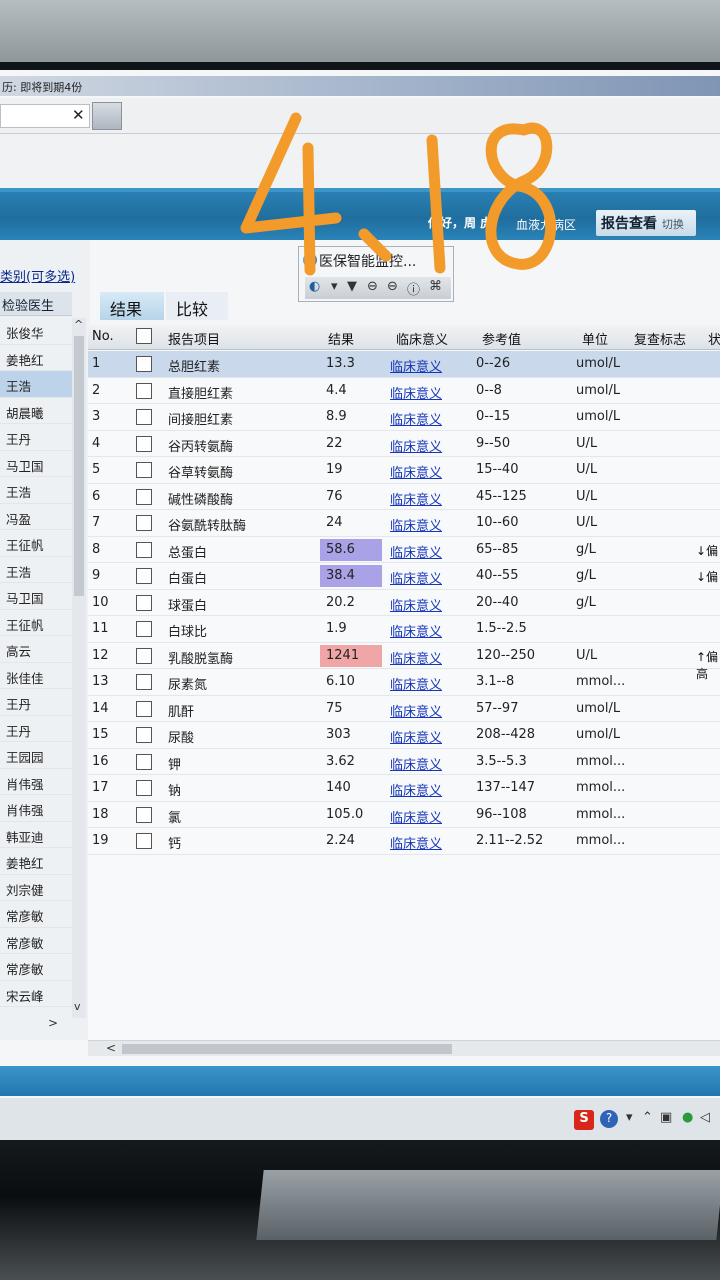 Image resolution: width=720 pixels, height=1280 pixels. I want to click on doctor-list-scrollbar: ^ v, so click(79, 668).